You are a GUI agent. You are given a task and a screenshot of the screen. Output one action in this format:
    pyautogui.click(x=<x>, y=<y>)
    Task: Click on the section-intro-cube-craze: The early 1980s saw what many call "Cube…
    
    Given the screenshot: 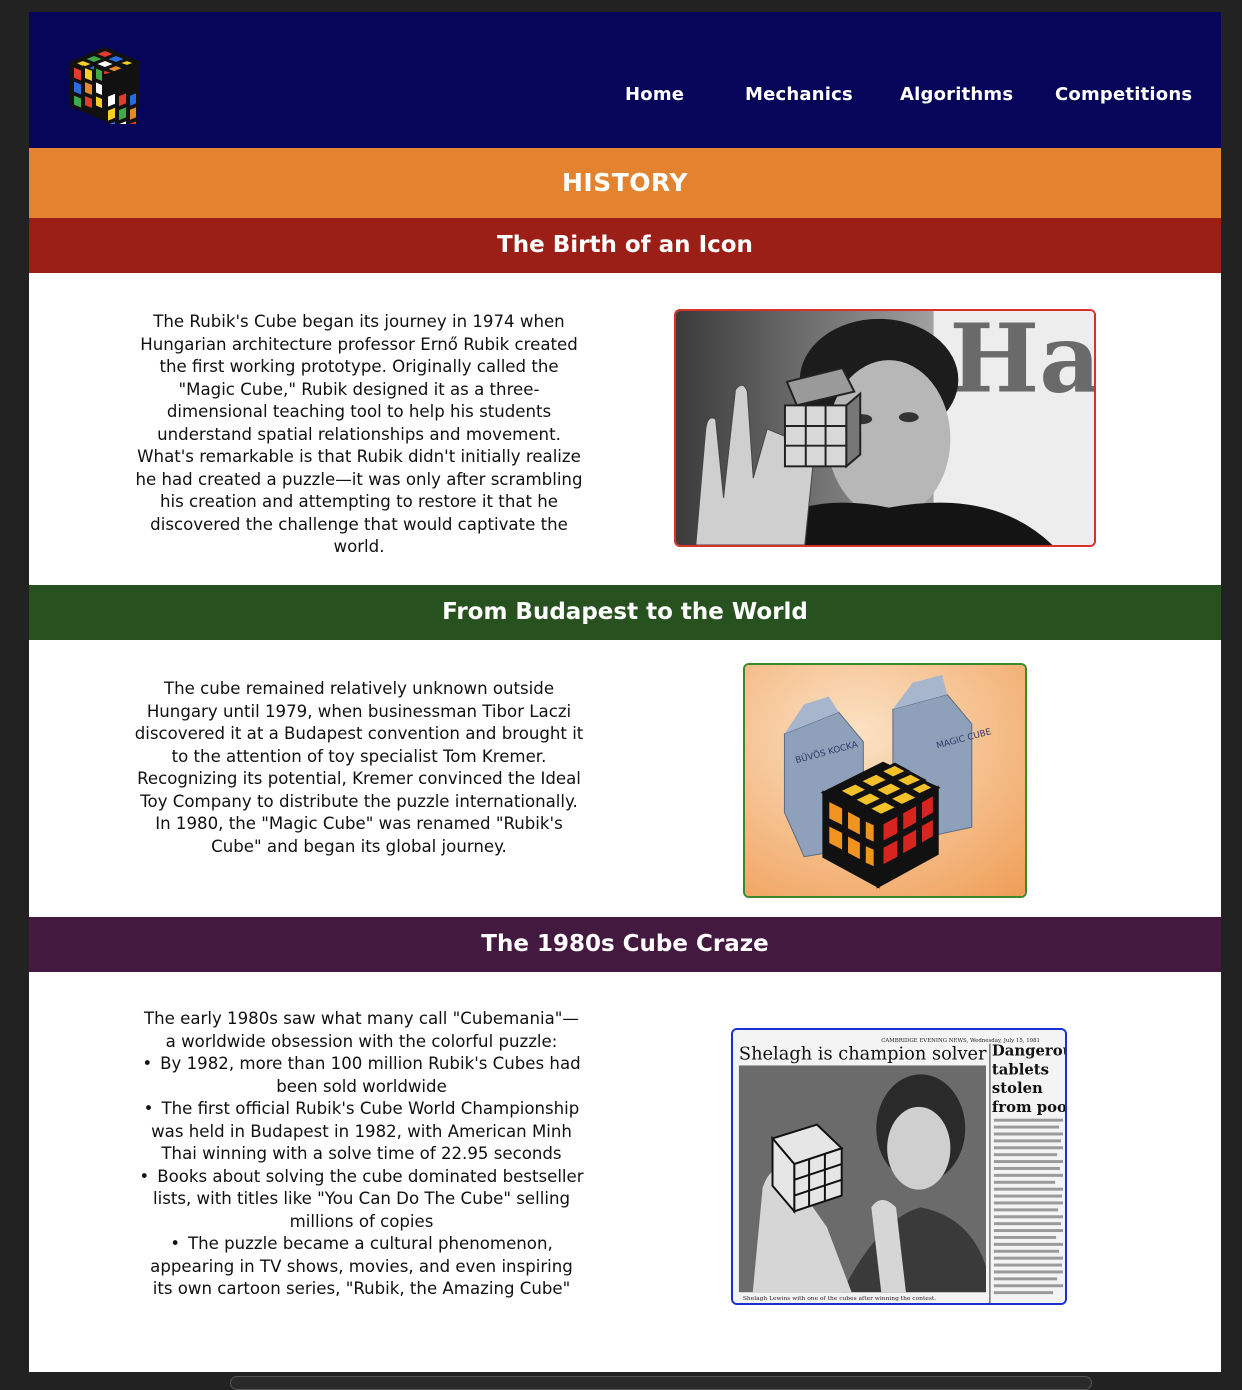 What is the action you would take?
    pyautogui.click(x=361, y=1030)
    